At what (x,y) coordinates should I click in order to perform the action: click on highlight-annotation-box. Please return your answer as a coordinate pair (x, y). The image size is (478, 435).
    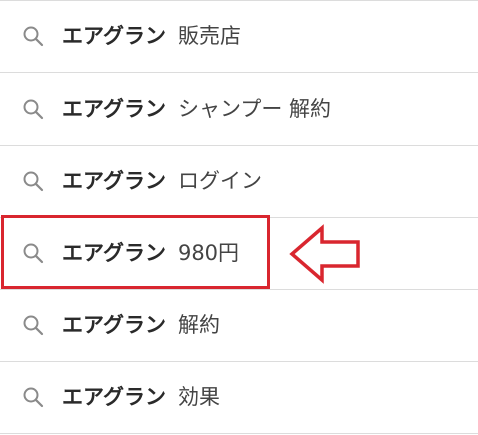
    Looking at the image, I should click on (135, 252).